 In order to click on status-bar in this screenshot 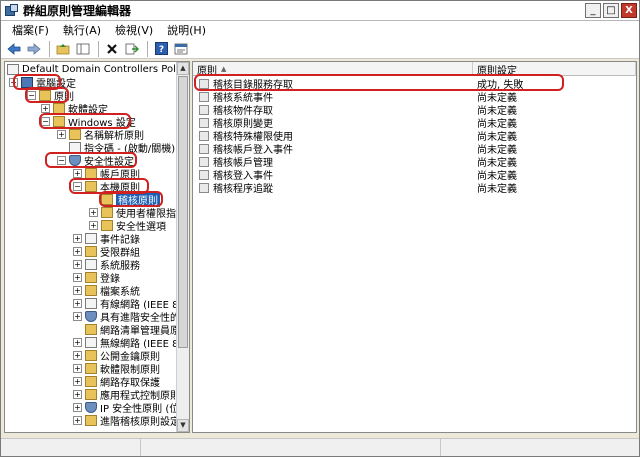, I will do `click(320, 447)`.